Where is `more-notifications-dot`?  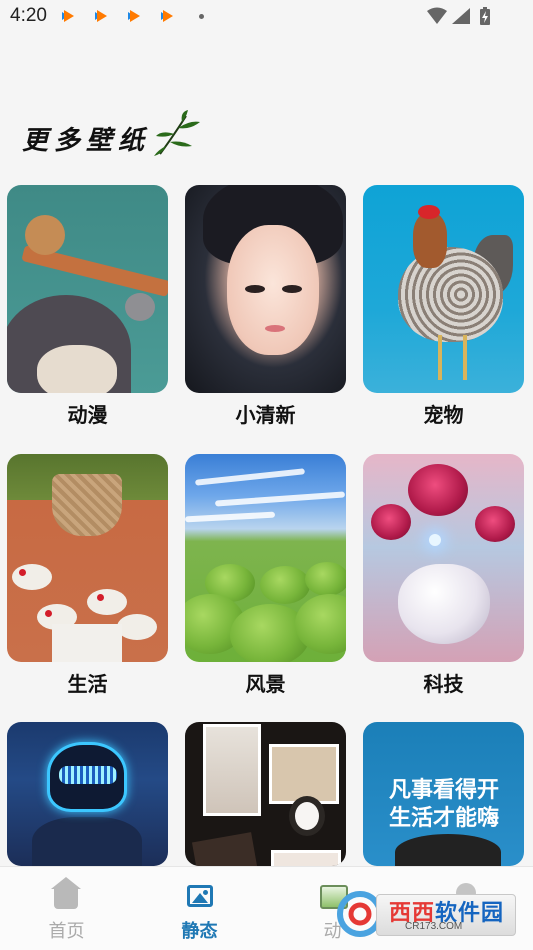 more-notifications-dot is located at coordinates (201, 16).